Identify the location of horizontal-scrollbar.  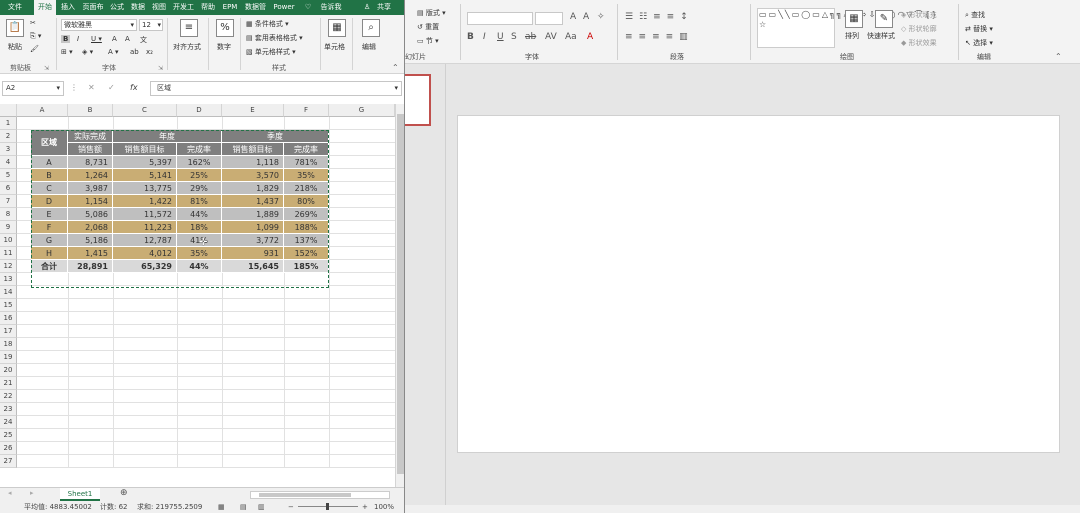
(320, 495).